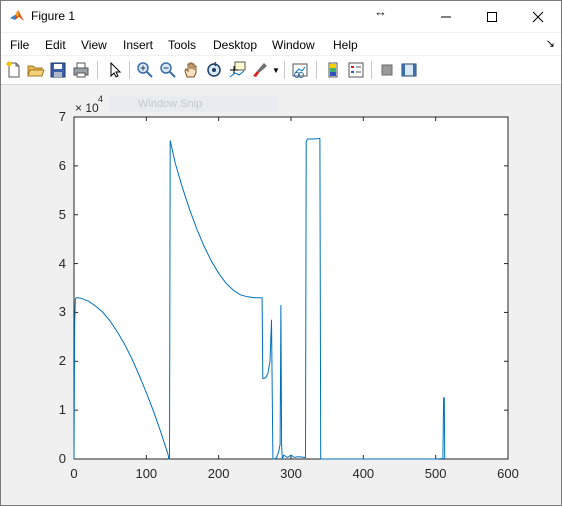 The image size is (562, 506). What do you see at coordinates (74, 473) in the screenshot?
I see `x-tick-label: 0` at bounding box center [74, 473].